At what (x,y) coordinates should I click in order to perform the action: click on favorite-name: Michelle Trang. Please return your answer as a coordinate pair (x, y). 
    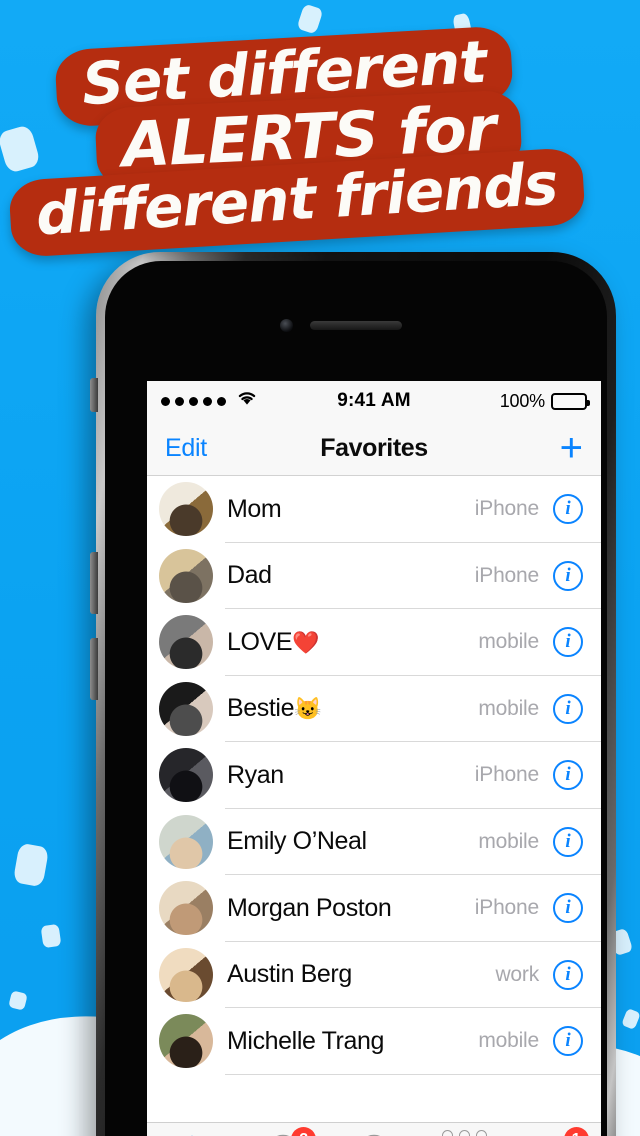
    Looking at the image, I should click on (305, 1040).